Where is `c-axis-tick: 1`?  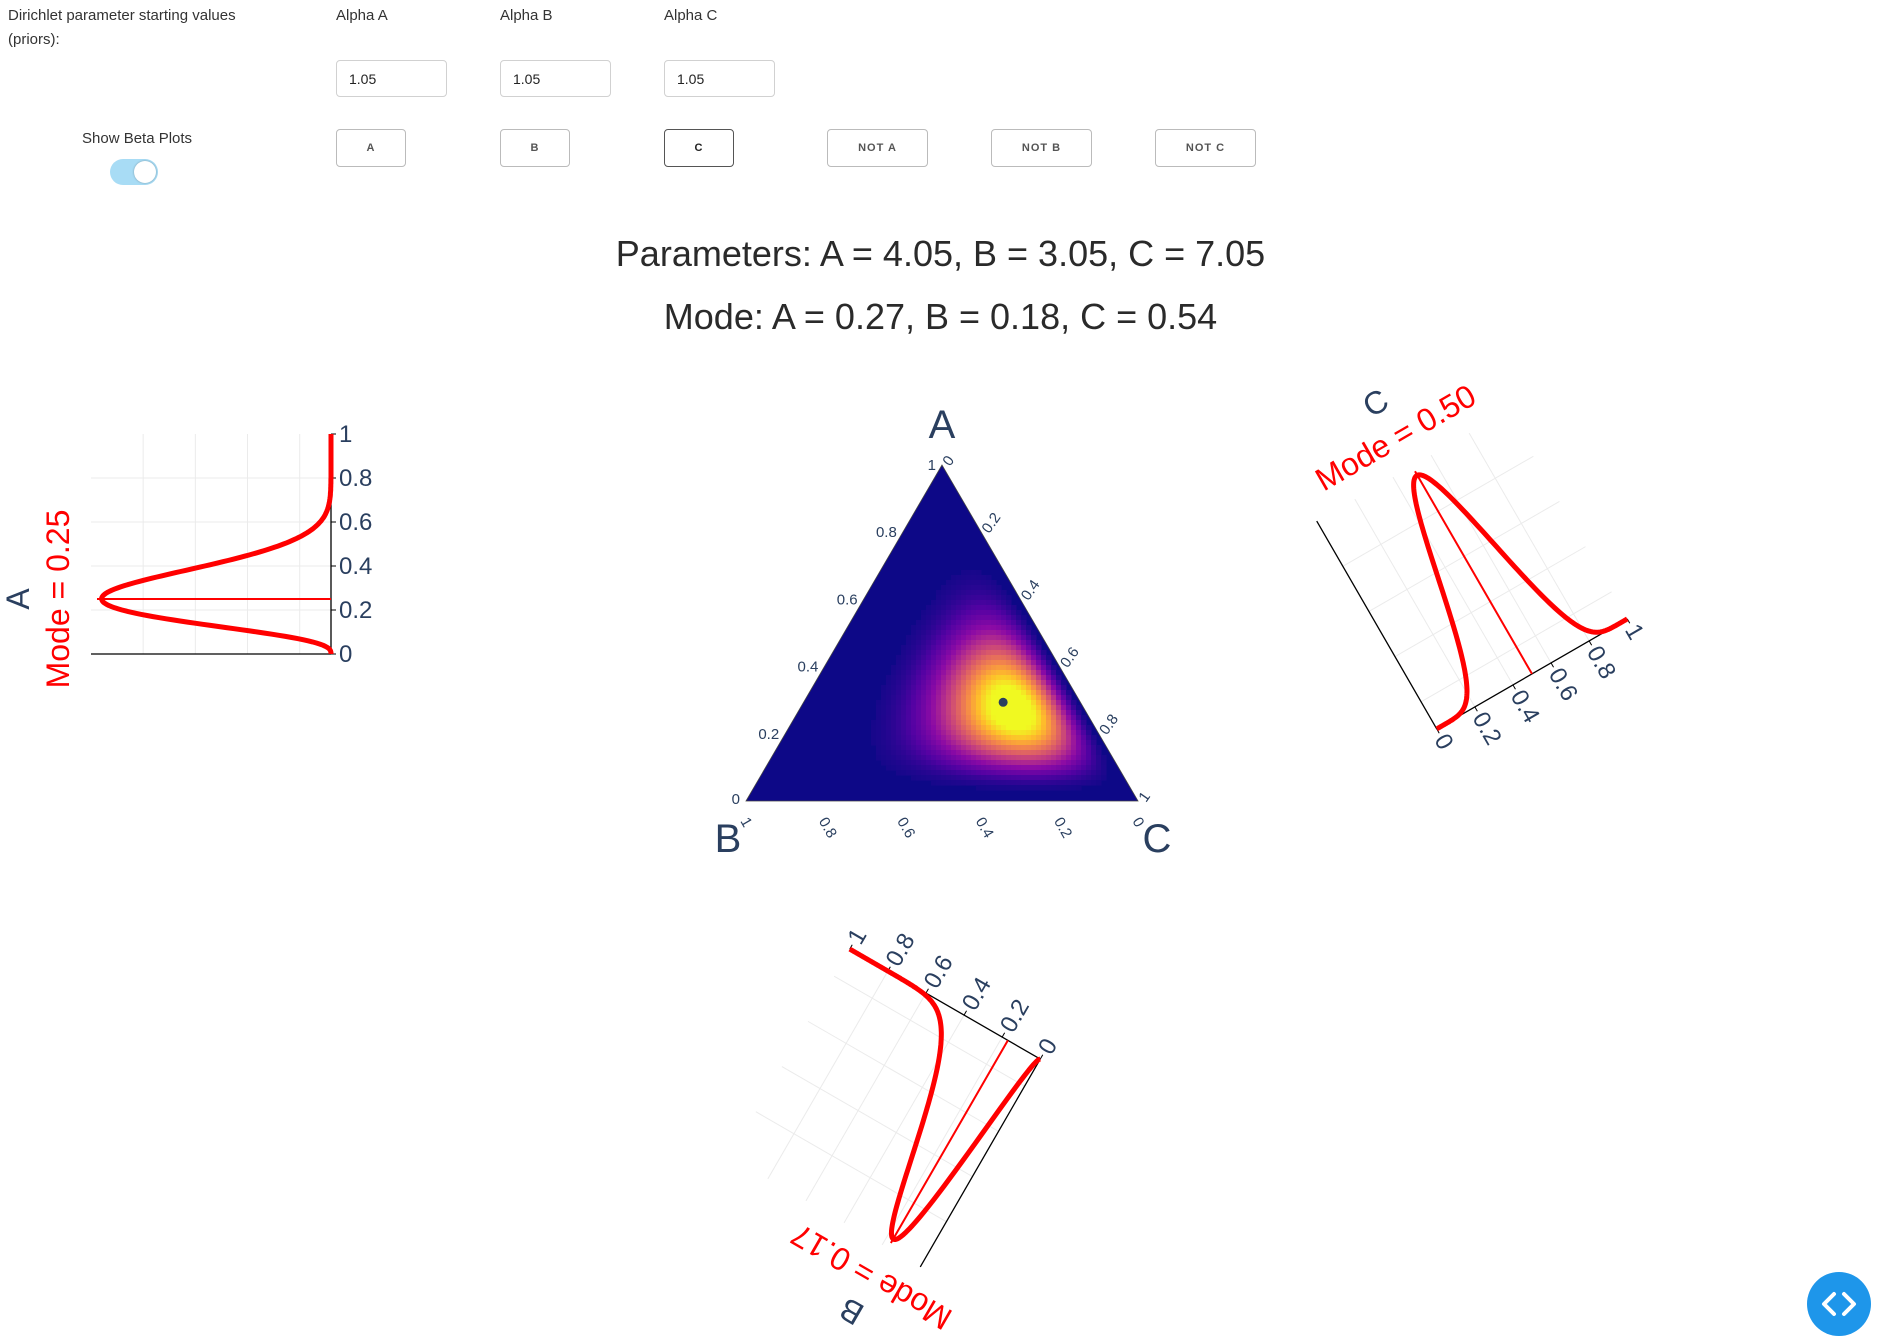 c-axis-tick: 1 is located at coordinates (1144, 797).